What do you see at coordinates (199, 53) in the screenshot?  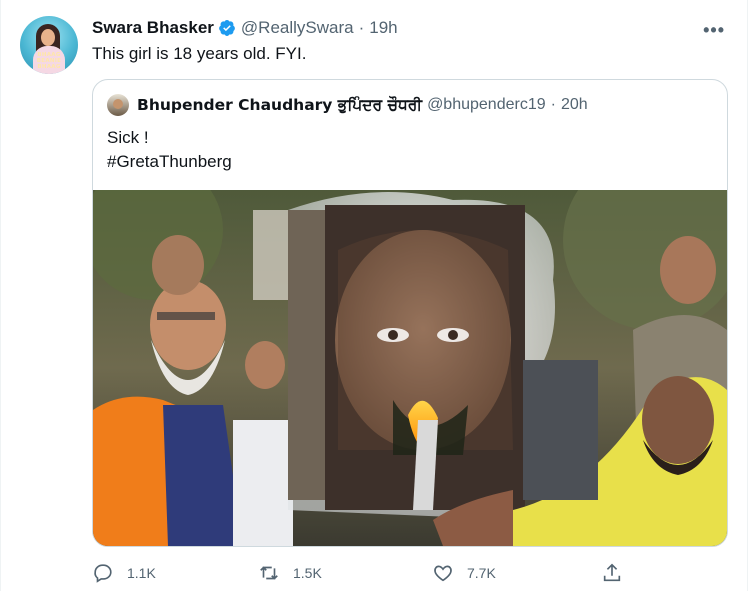 I see `tweet-text: This girl is 18 years old. FYI.` at bounding box center [199, 53].